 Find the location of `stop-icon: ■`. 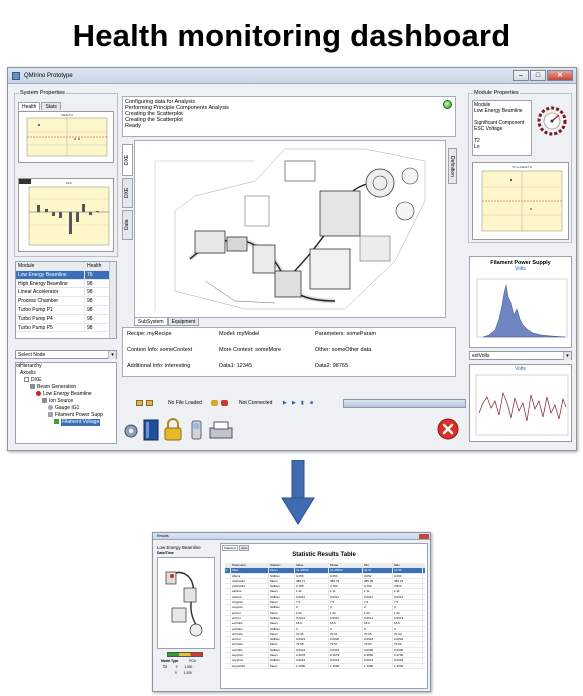

stop-icon: ■ is located at coordinates (311, 403).